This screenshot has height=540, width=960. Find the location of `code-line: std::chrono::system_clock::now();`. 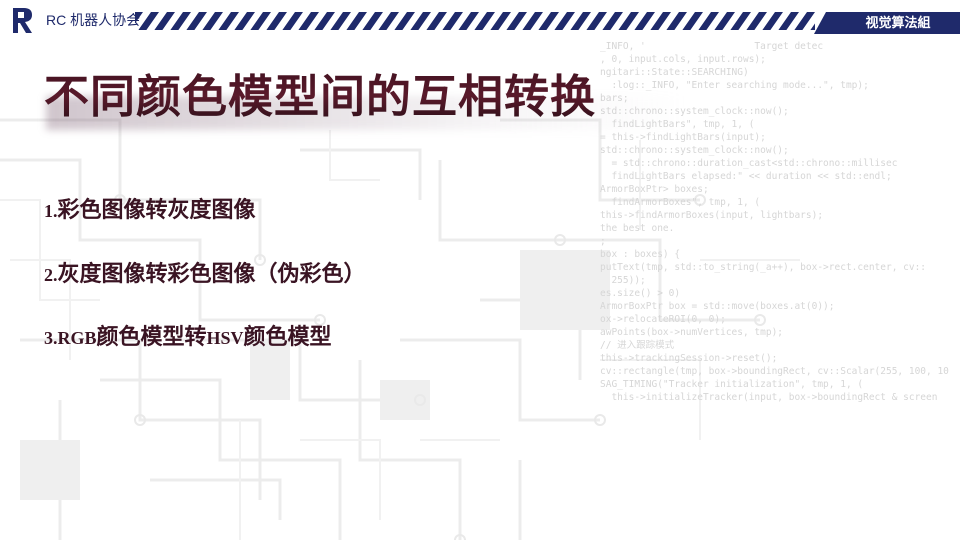

code-line: std::chrono::system_clock::now(); is located at coordinates (694, 150).